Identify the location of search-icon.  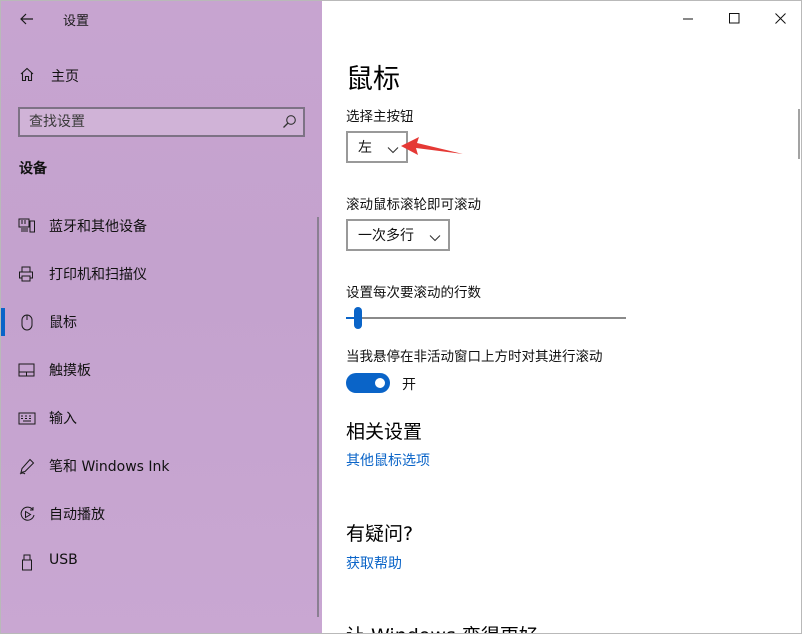
(289, 123).